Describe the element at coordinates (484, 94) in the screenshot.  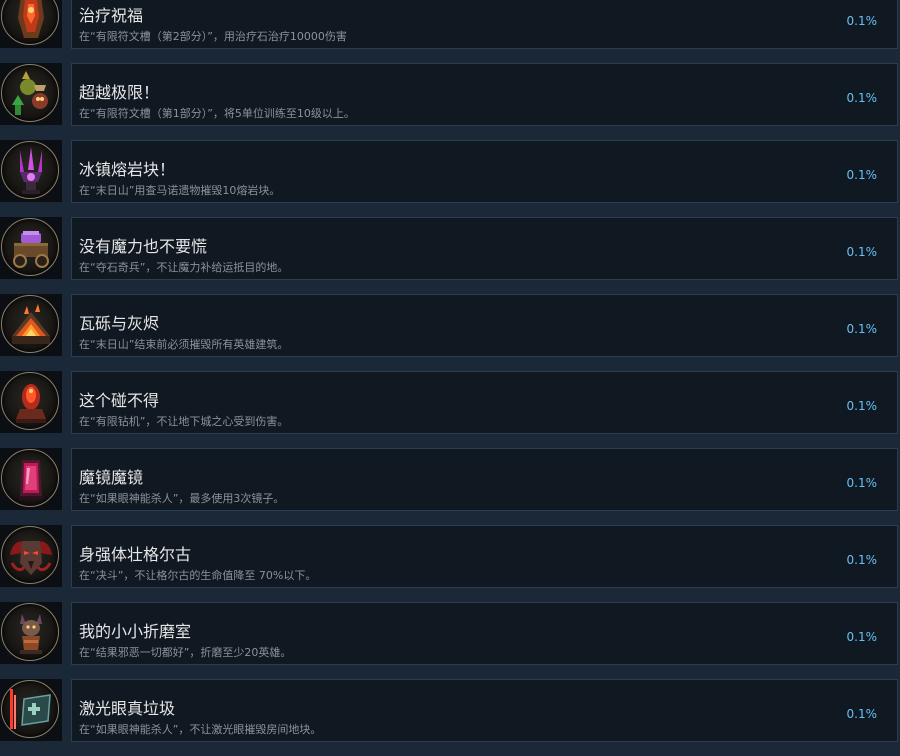
I see `achievement-card: 超越极限！ 在“有限符文槽（第1部分）”，将5单位训练至10级以上。 0.1%` at that location.